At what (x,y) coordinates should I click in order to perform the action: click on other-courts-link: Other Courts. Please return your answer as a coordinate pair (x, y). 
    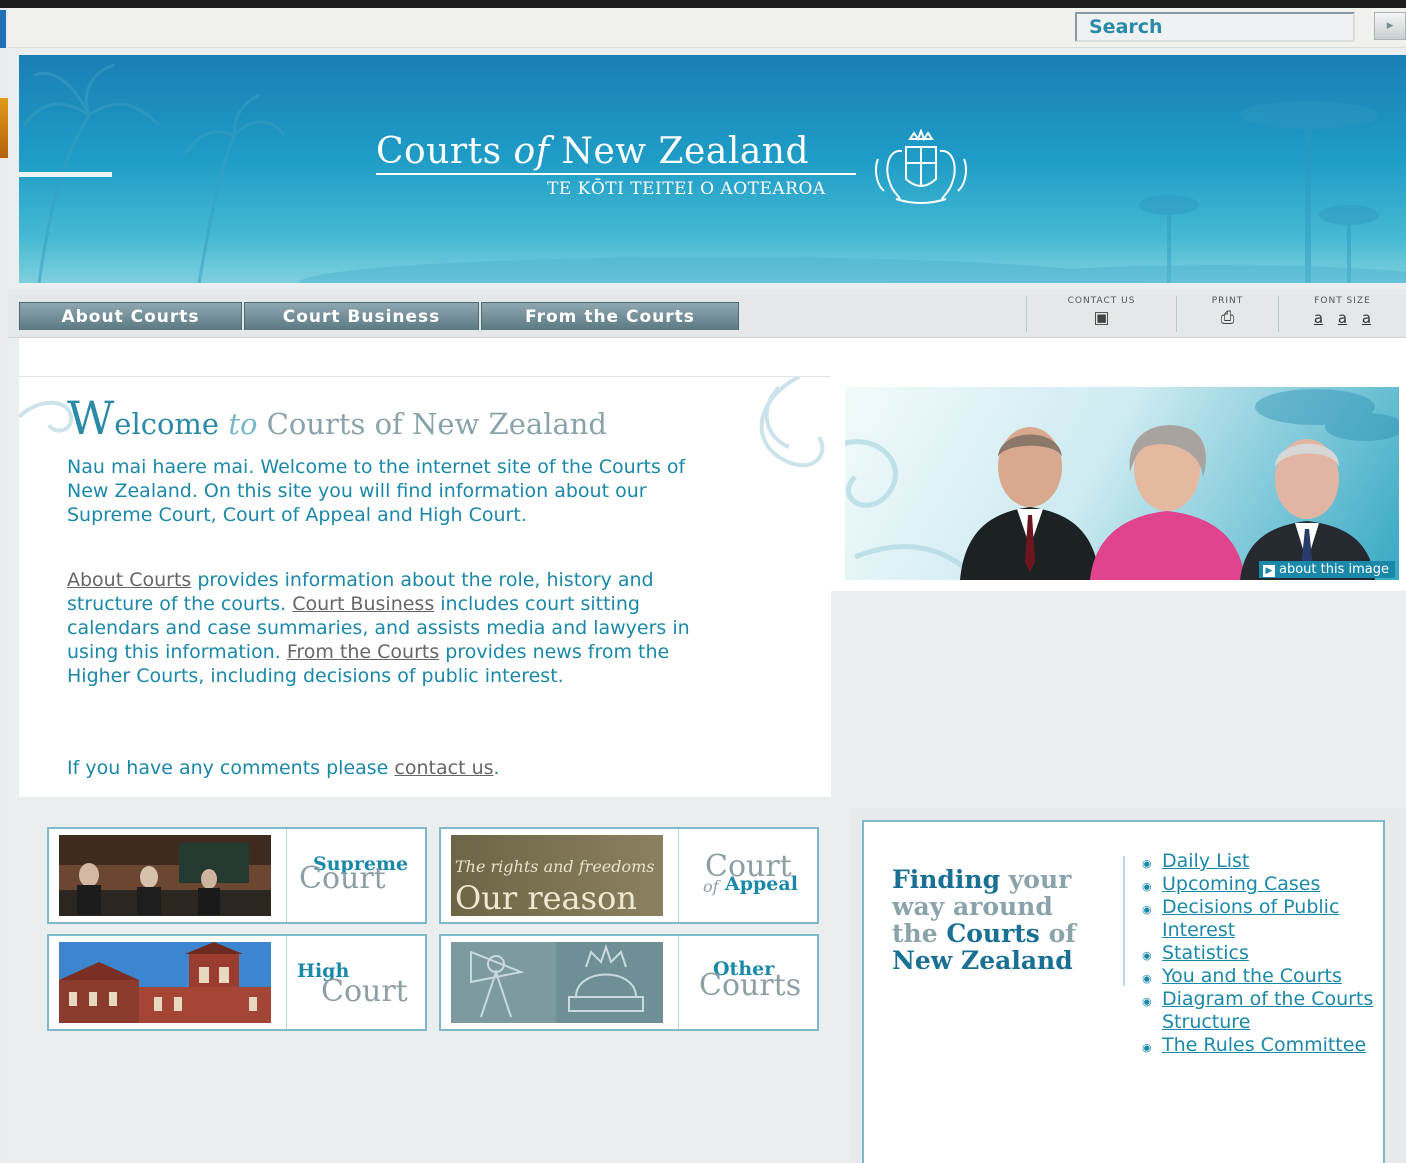
    Looking at the image, I should click on (629, 982).